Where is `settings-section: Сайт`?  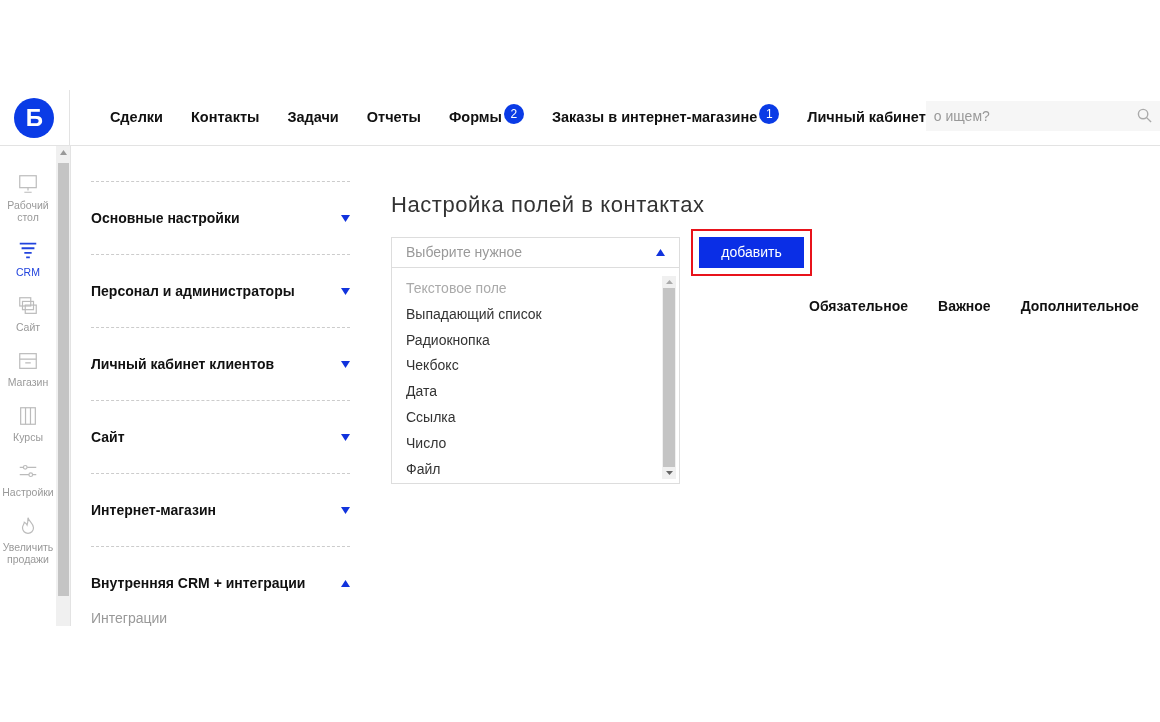 settings-section: Сайт is located at coordinates (220, 437).